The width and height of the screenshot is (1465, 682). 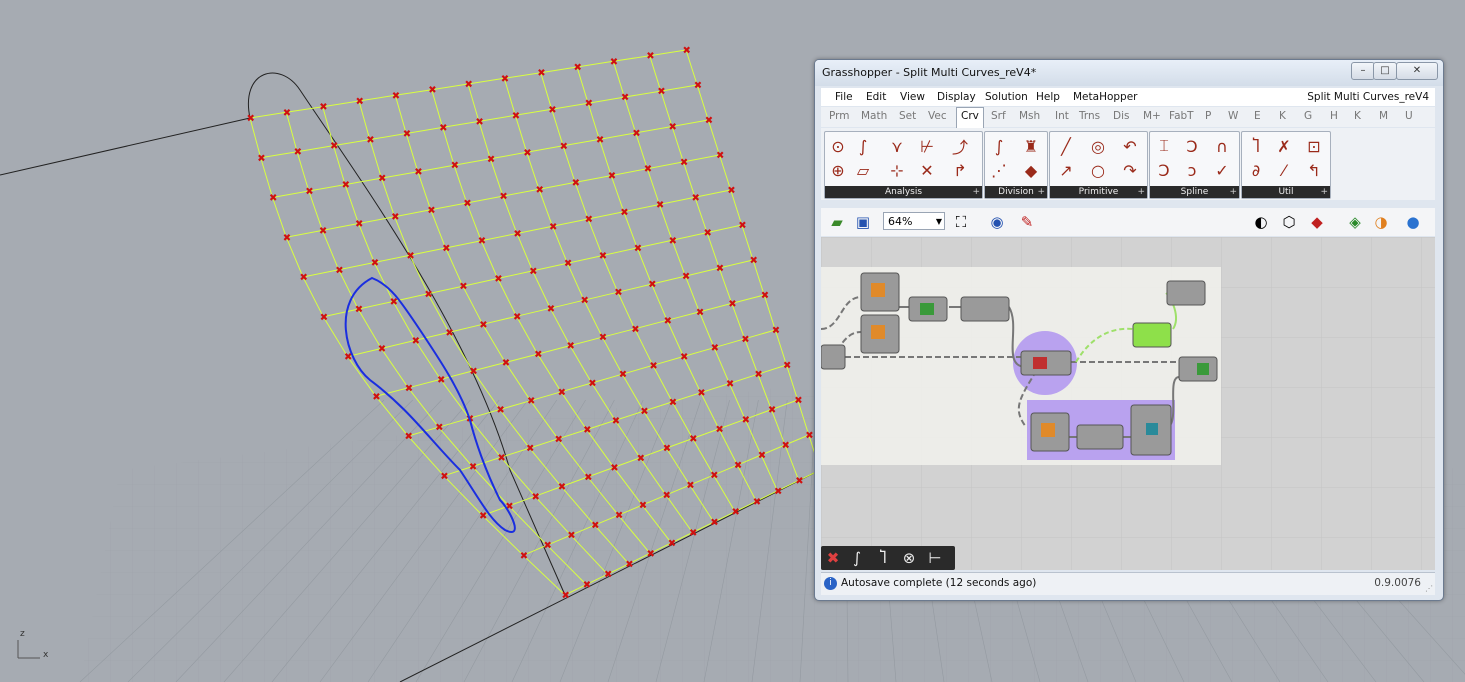 I want to click on menu-solution: Solution, so click(x=1006, y=97).